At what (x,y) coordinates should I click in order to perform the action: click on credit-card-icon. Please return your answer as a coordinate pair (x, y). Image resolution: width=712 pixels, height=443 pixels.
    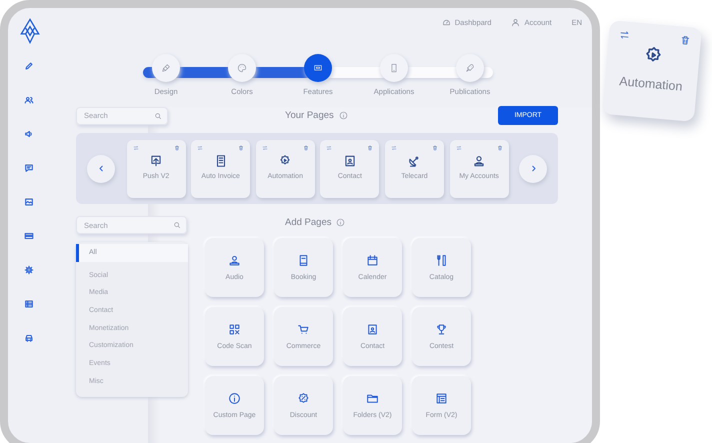
    Looking at the image, I should click on (29, 236).